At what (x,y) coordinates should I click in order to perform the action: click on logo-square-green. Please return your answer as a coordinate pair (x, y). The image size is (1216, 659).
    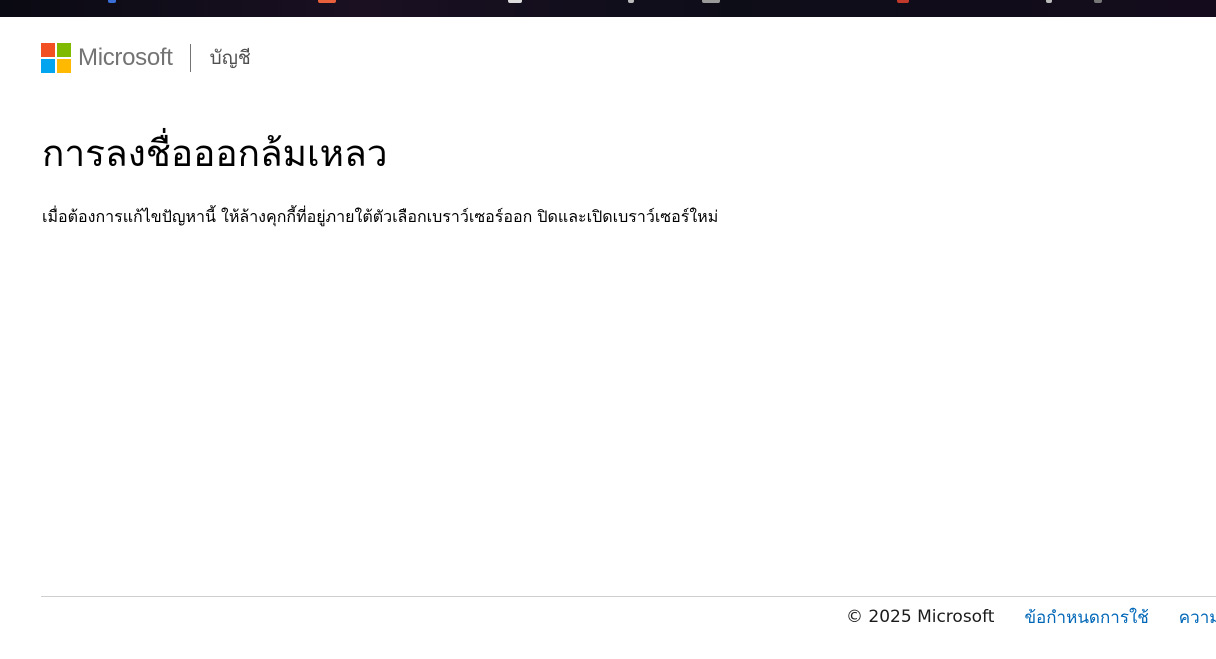
    Looking at the image, I should click on (64, 50).